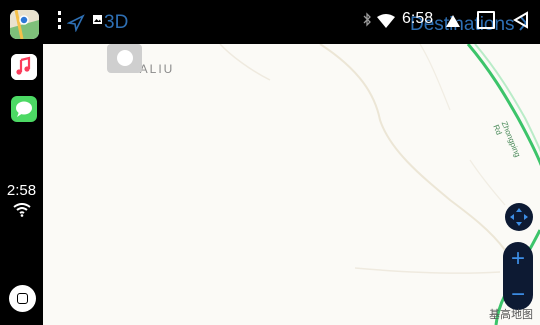  Describe the element at coordinates (24, 109) in the screenshot. I see `messages-app-icon` at that location.